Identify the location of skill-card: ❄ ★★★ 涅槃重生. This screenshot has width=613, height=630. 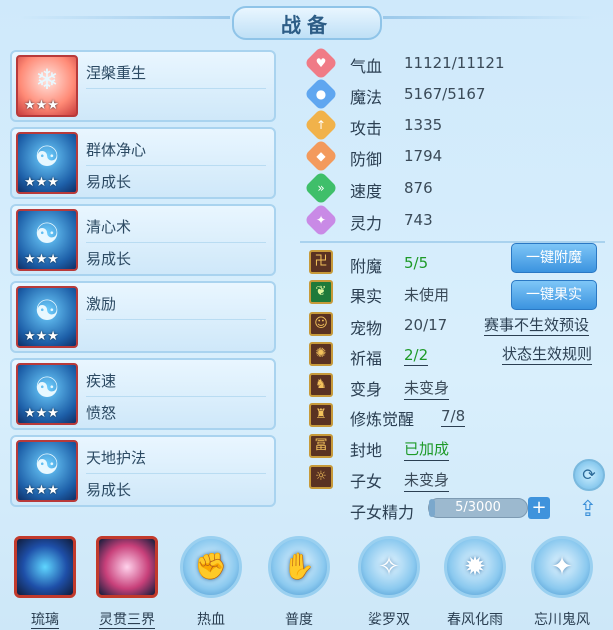
(143, 86).